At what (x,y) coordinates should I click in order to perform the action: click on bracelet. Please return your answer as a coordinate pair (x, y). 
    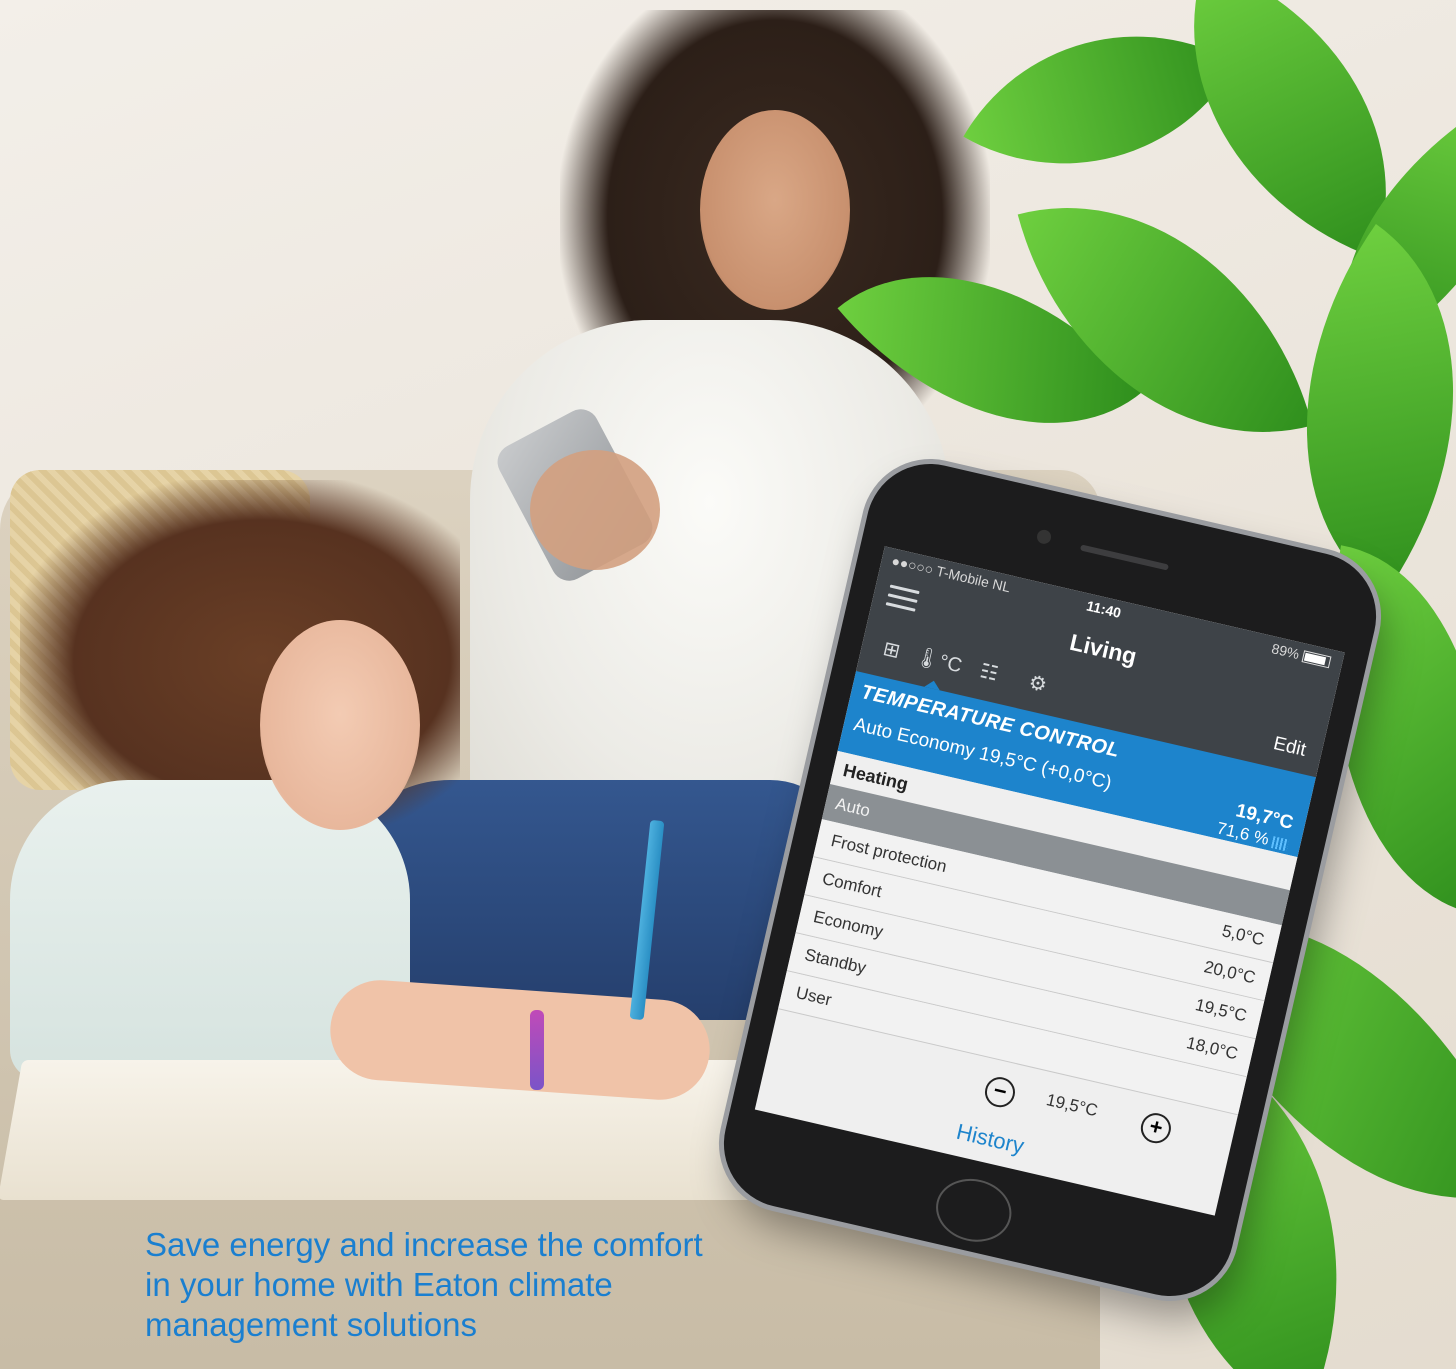
    Looking at the image, I should click on (537, 1050).